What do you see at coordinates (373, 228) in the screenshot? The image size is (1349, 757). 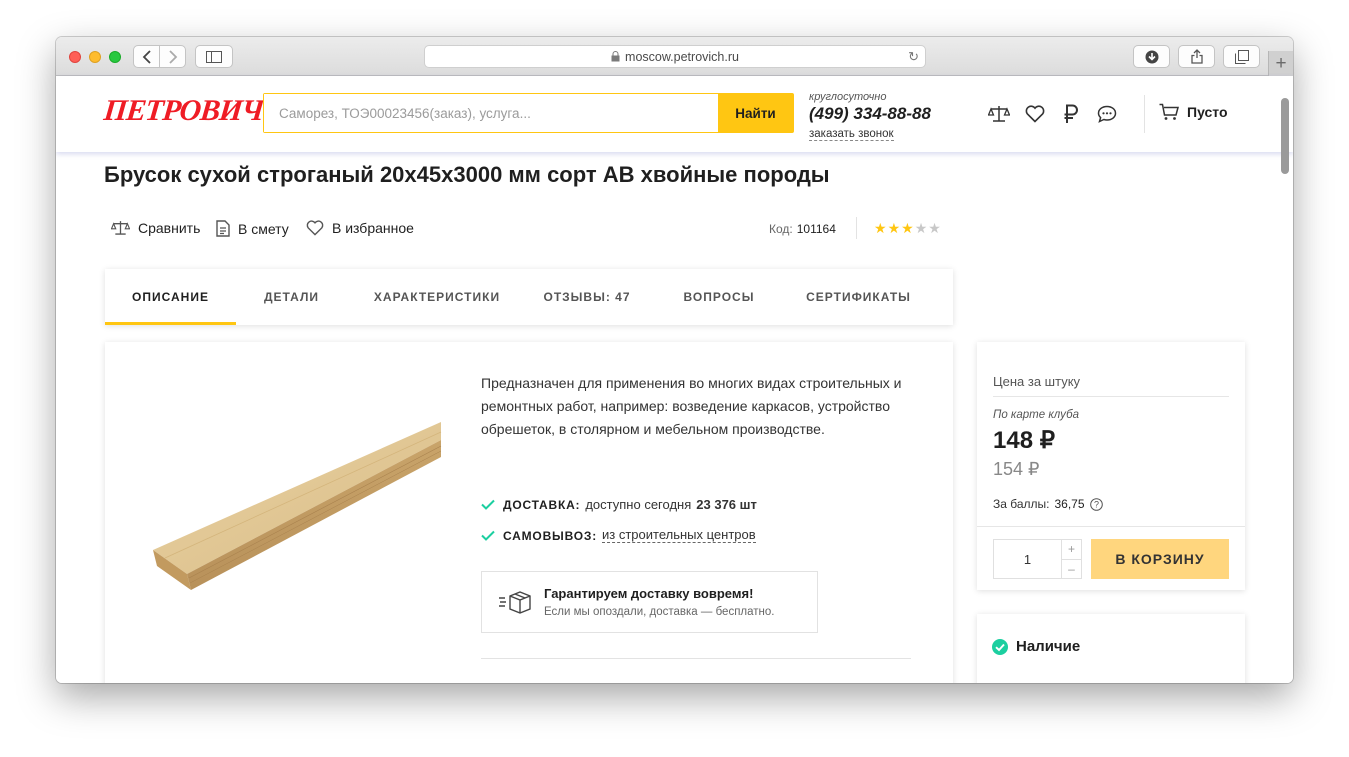 I see `favorite-label: В избранное` at bounding box center [373, 228].